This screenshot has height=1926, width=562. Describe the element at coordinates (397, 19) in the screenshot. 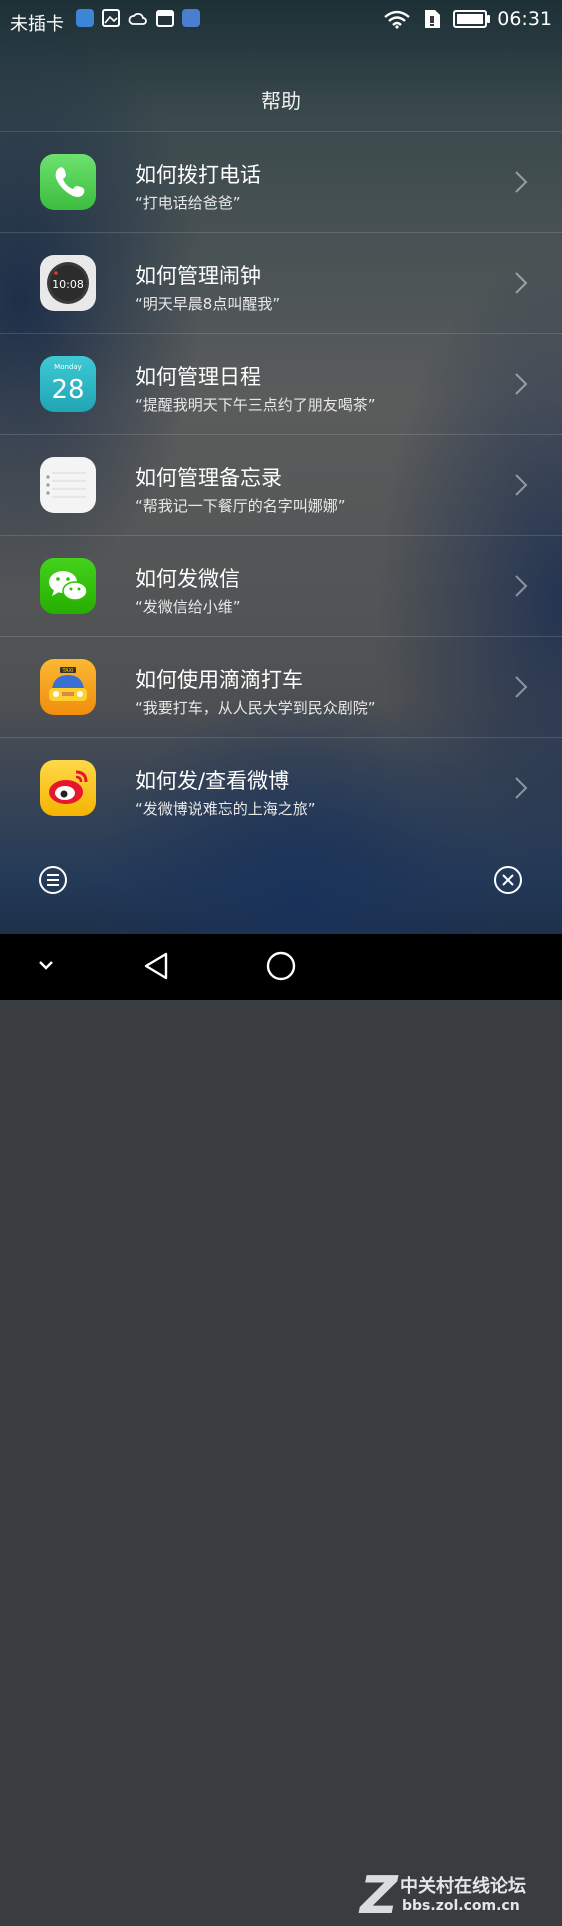

I see `wifi-icon` at that location.